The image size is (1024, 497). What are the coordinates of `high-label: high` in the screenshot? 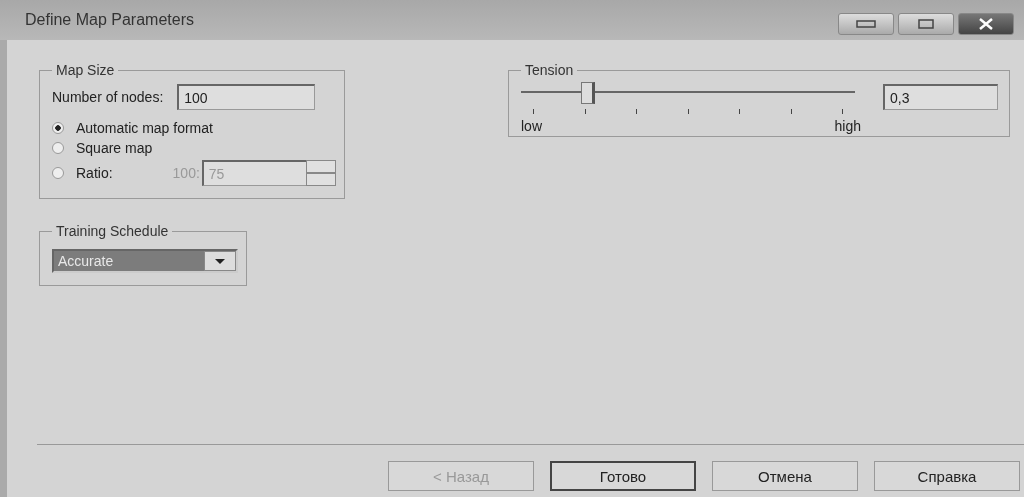 It's located at (847, 126).